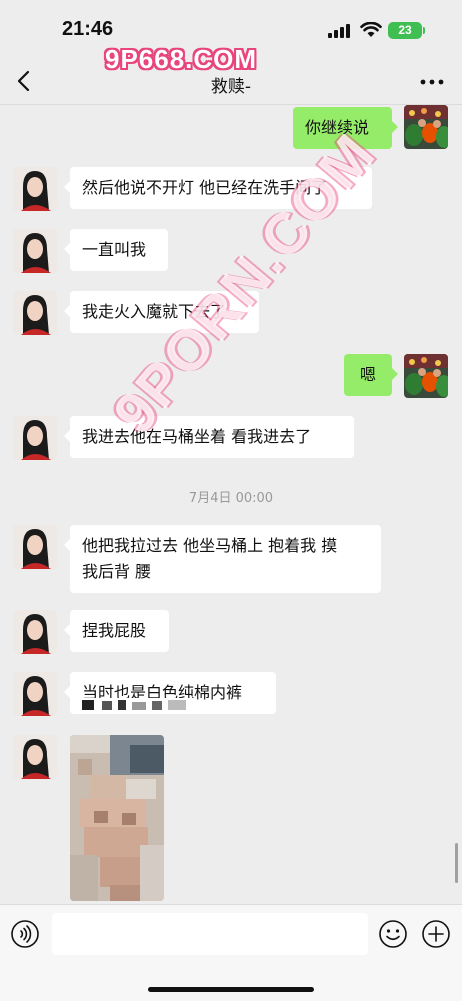  What do you see at coordinates (222, 559) in the screenshot?
I see `message-bubble-received: 他把我拉过去 他坐马桶上 抱着我 摸 我后背 腰` at bounding box center [222, 559].